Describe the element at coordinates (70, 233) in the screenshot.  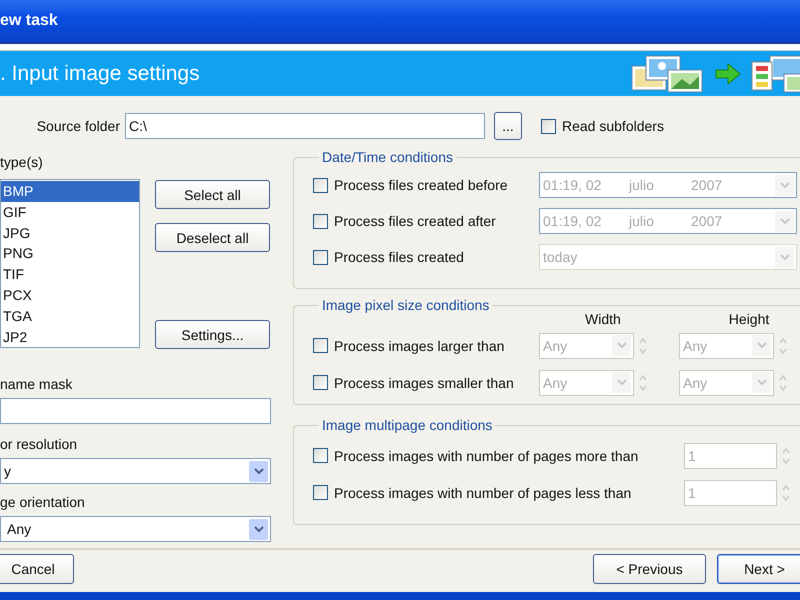
I see `file-type-item: JPG` at that location.